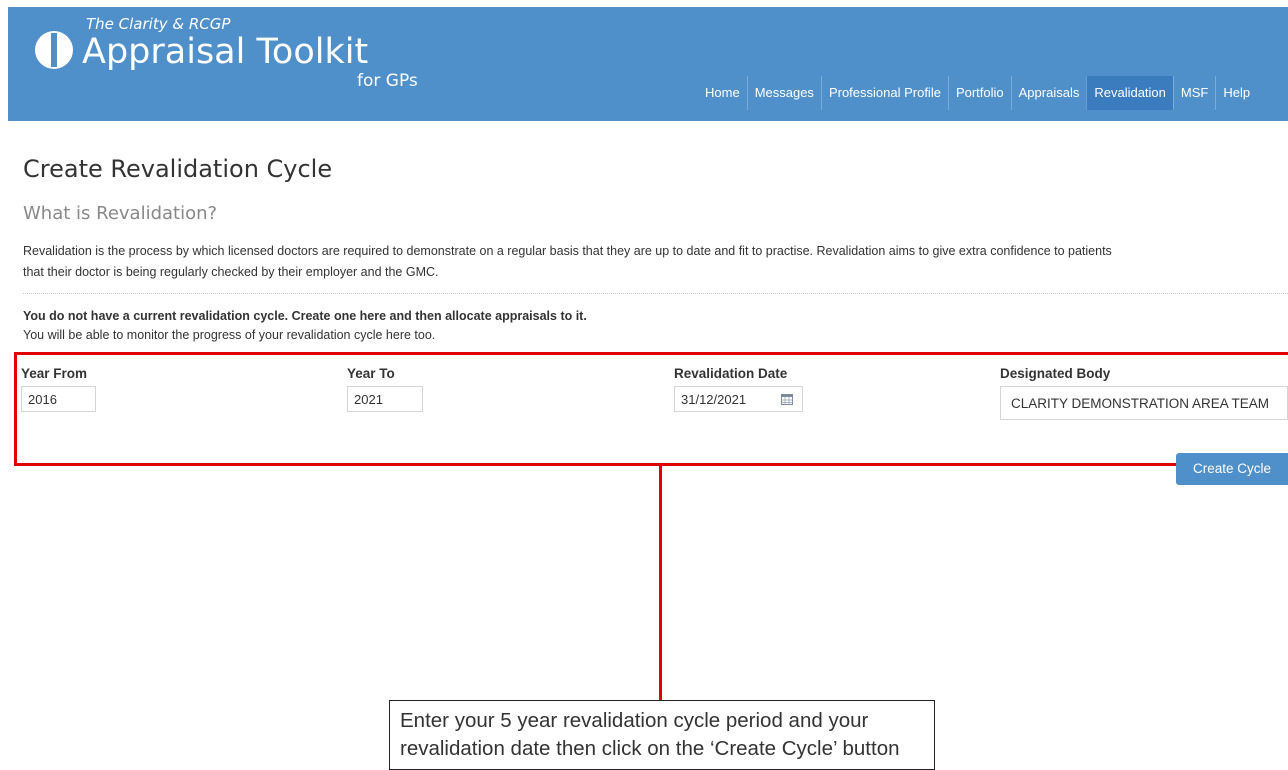 The width and height of the screenshot is (1288, 770). What do you see at coordinates (54, 50) in the screenshot?
I see `clarity-logo-icon` at bounding box center [54, 50].